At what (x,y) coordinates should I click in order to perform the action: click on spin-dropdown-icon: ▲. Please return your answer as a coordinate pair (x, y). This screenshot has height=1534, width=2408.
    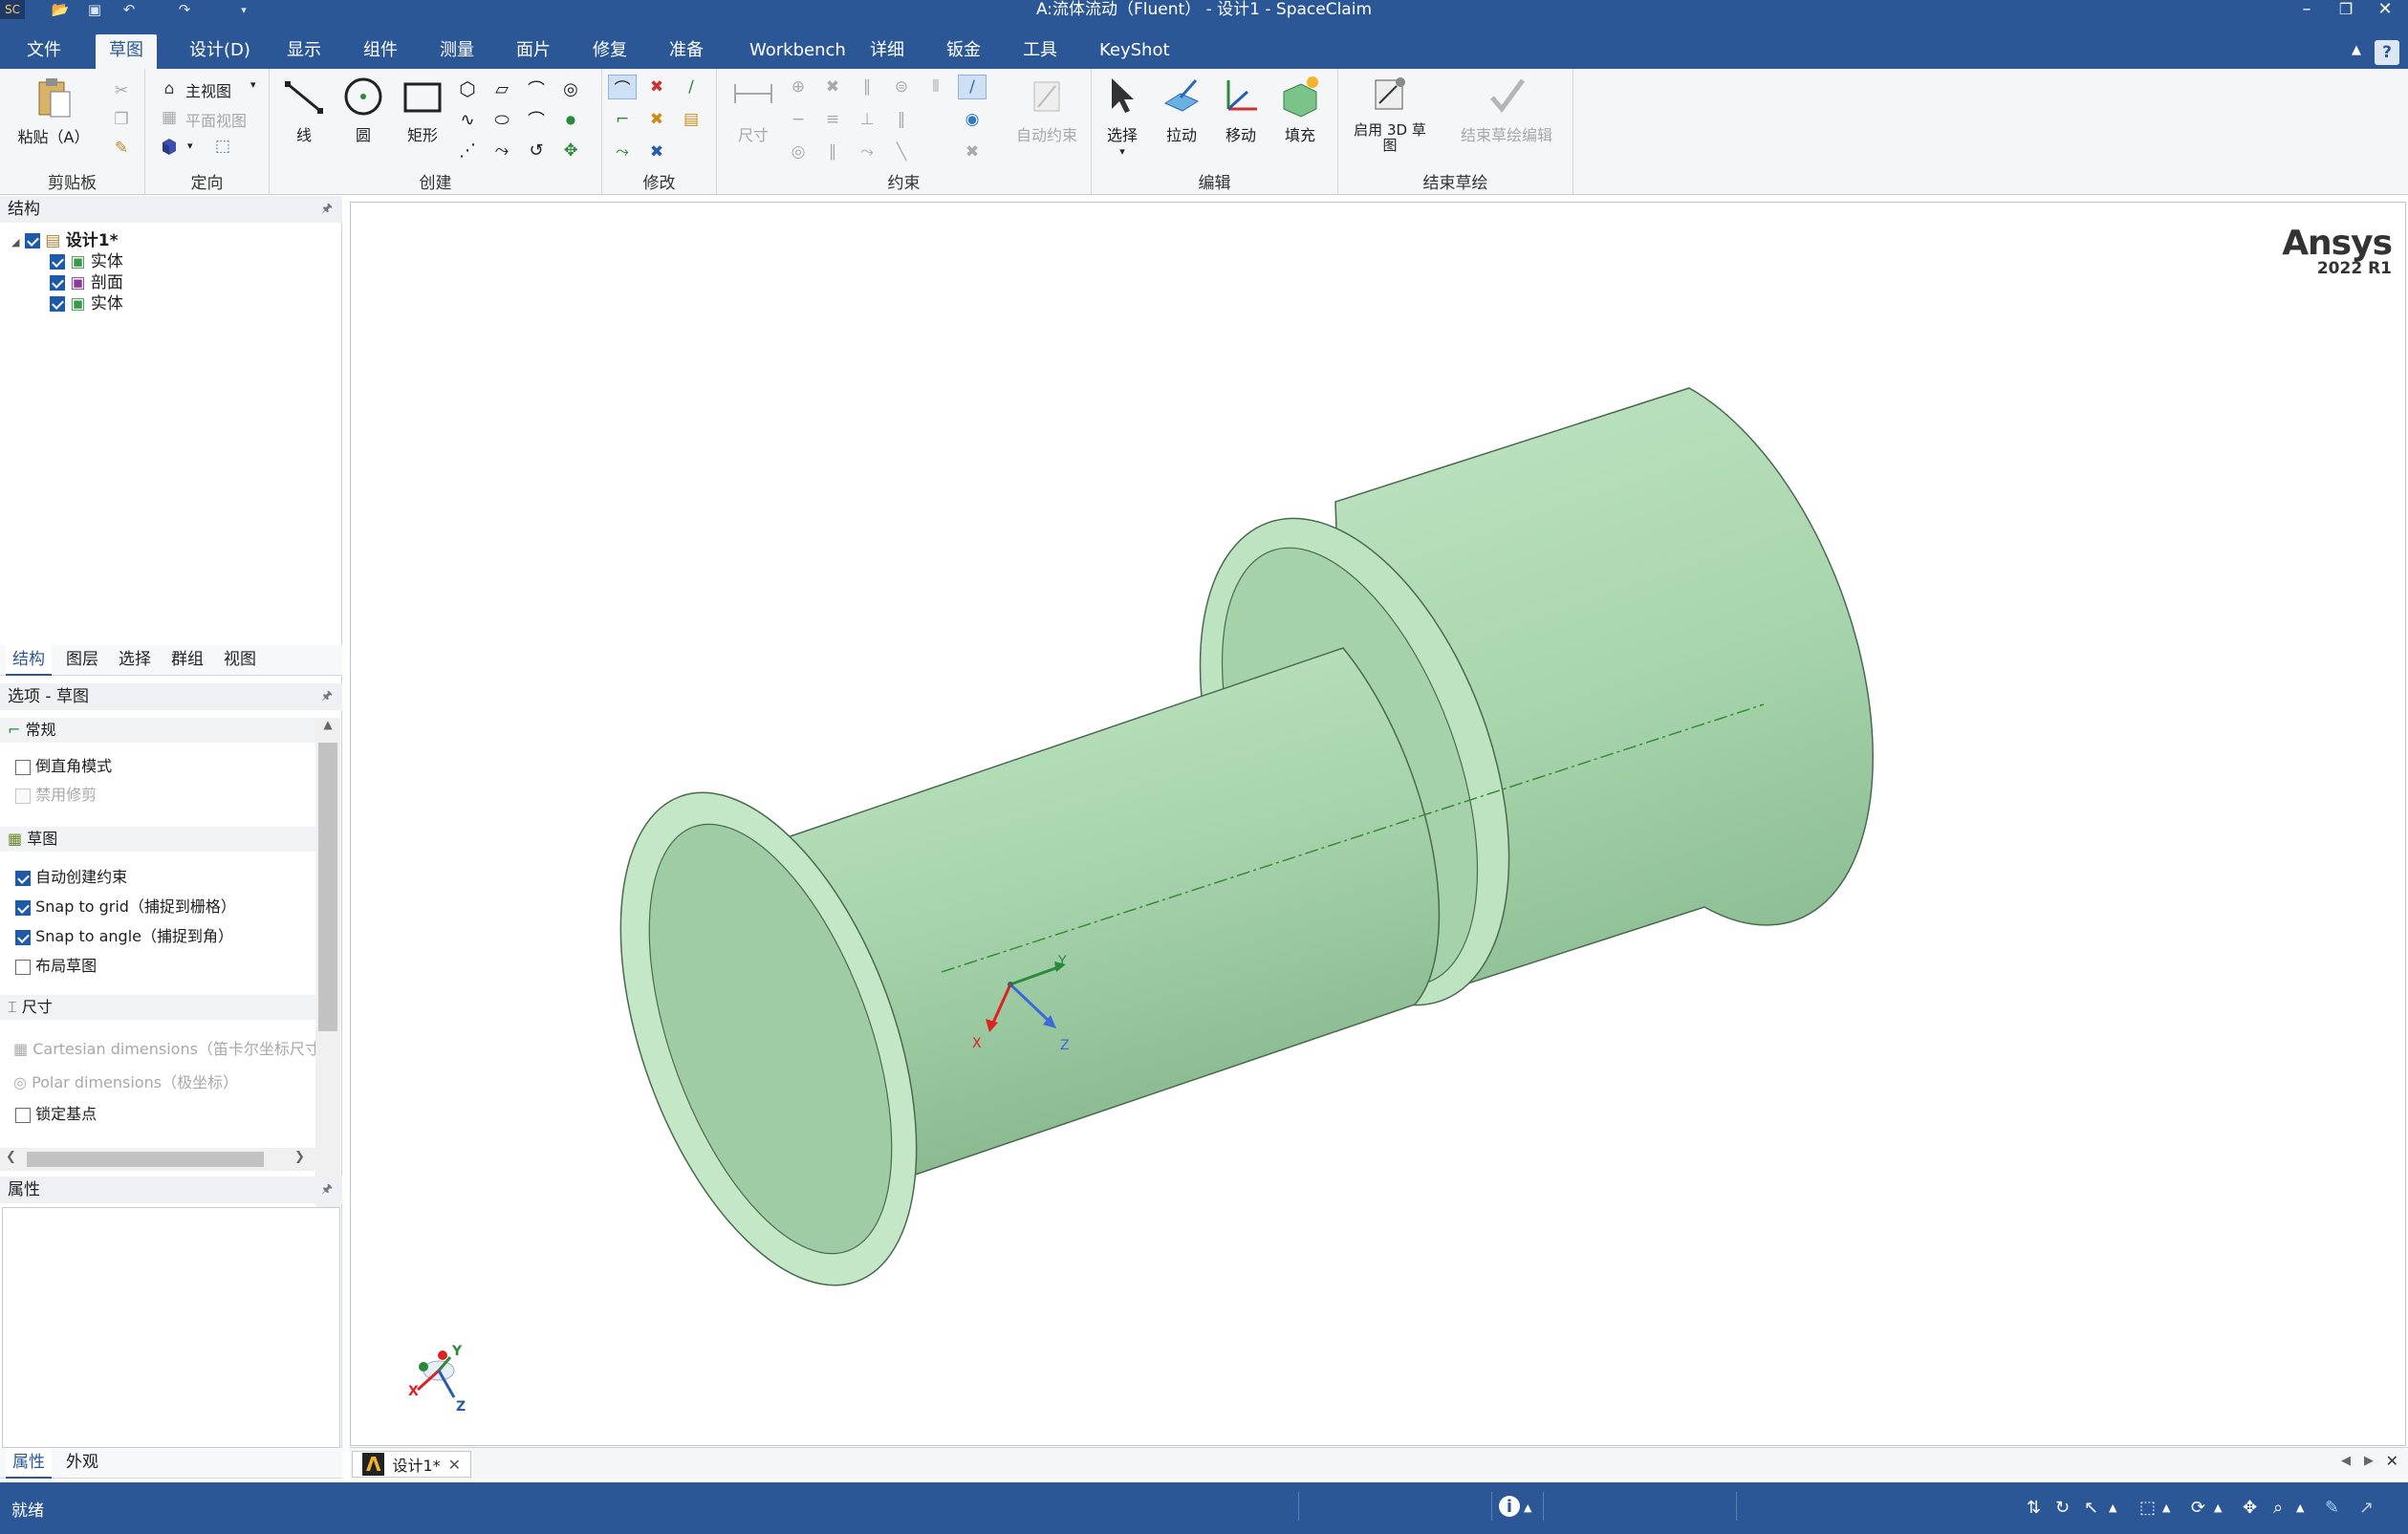
    Looking at the image, I should click on (2218, 1507).